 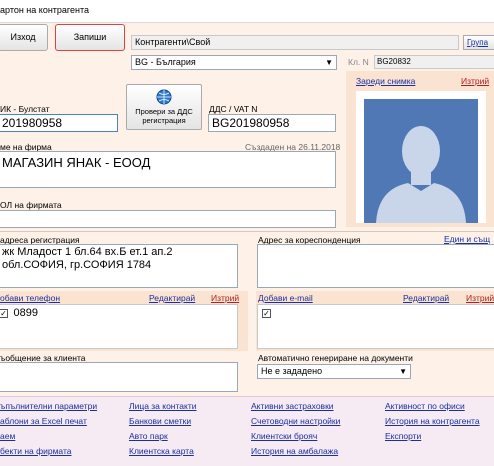 What do you see at coordinates (164, 97) in the screenshot?
I see `globe-icon` at bounding box center [164, 97].